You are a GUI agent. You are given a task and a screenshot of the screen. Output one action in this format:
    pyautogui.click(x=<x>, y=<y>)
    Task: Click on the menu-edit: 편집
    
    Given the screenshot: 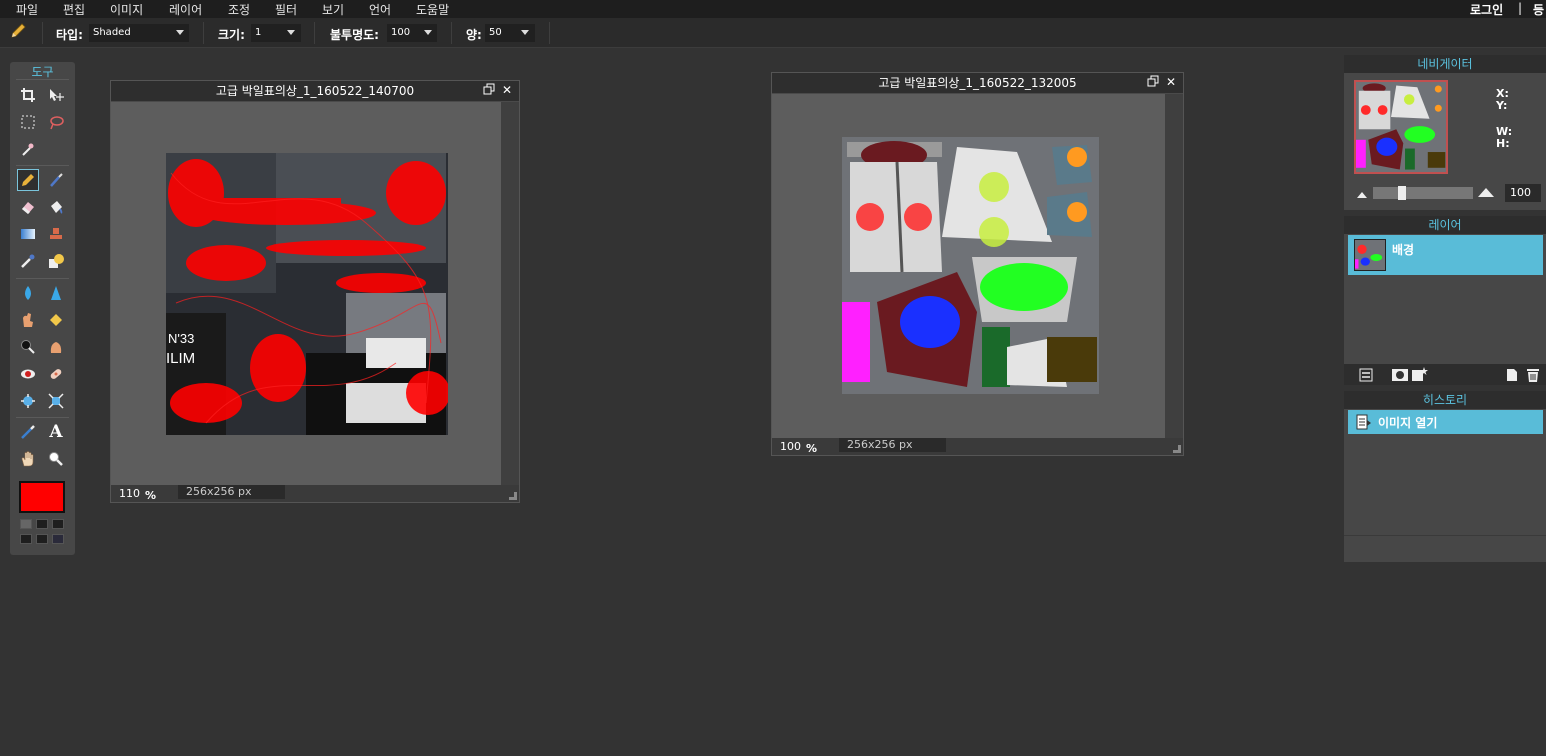 What is the action you would take?
    pyautogui.click(x=74, y=9)
    